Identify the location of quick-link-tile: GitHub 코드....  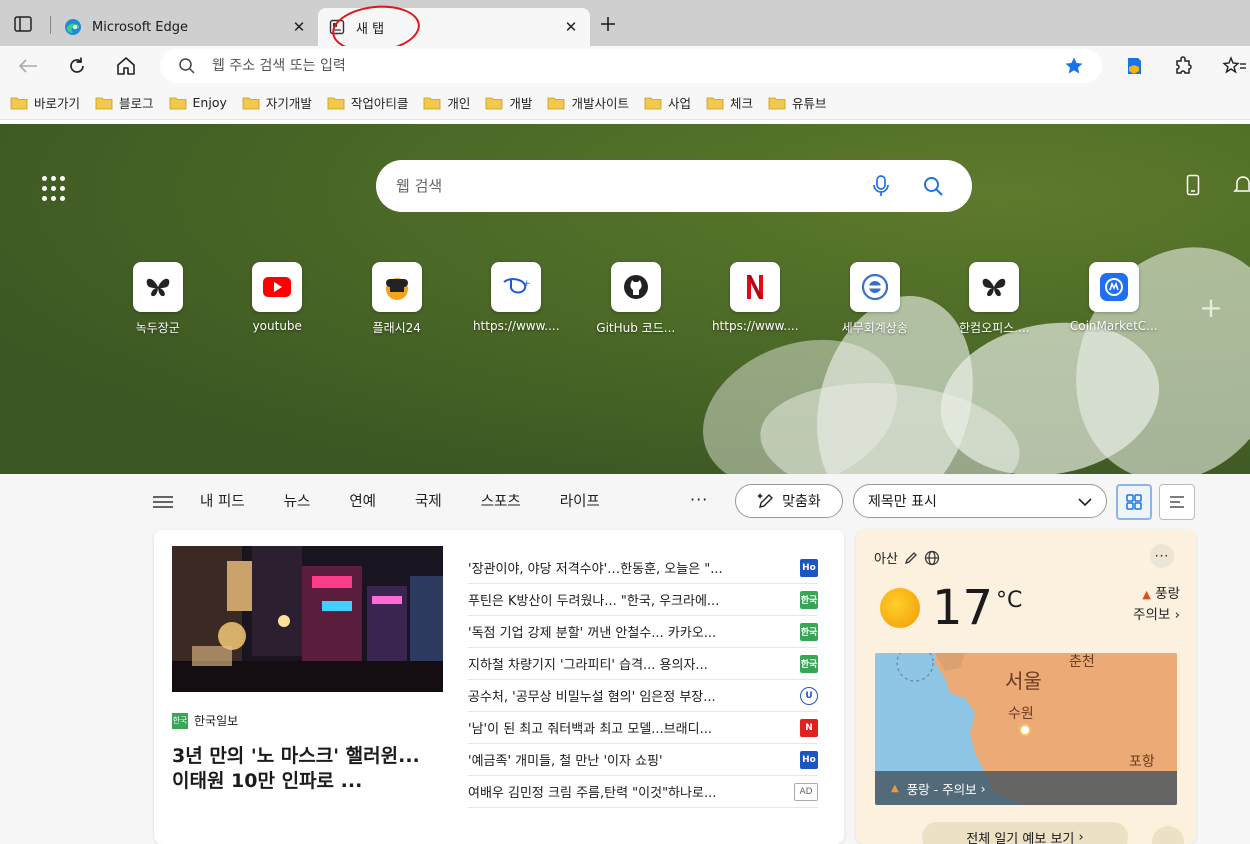
(636, 299).